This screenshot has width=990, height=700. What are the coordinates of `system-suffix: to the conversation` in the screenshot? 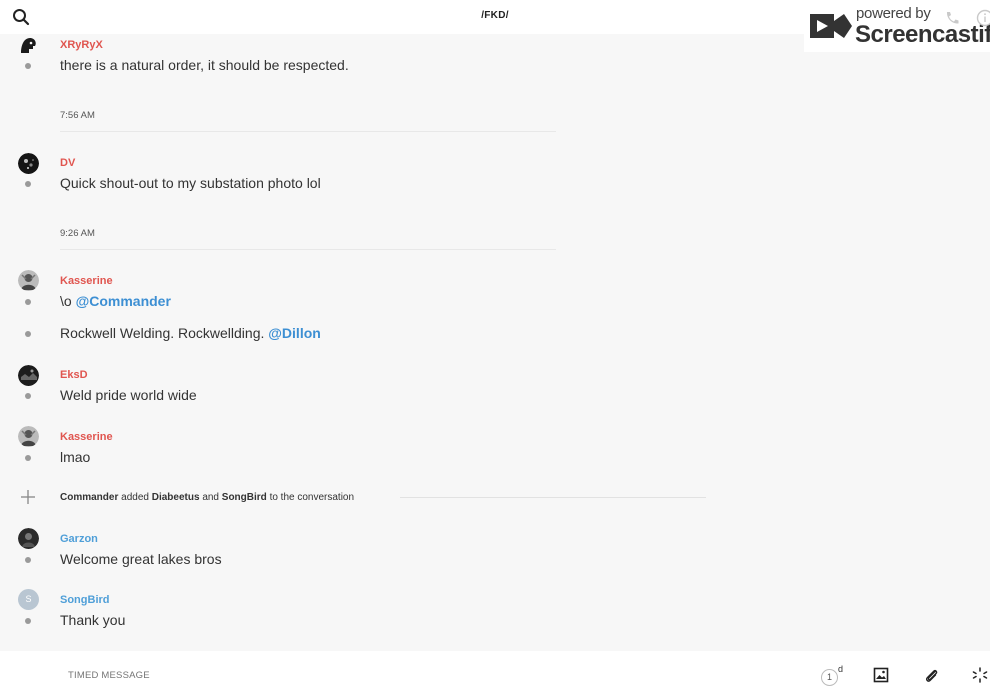 It's located at (312, 497).